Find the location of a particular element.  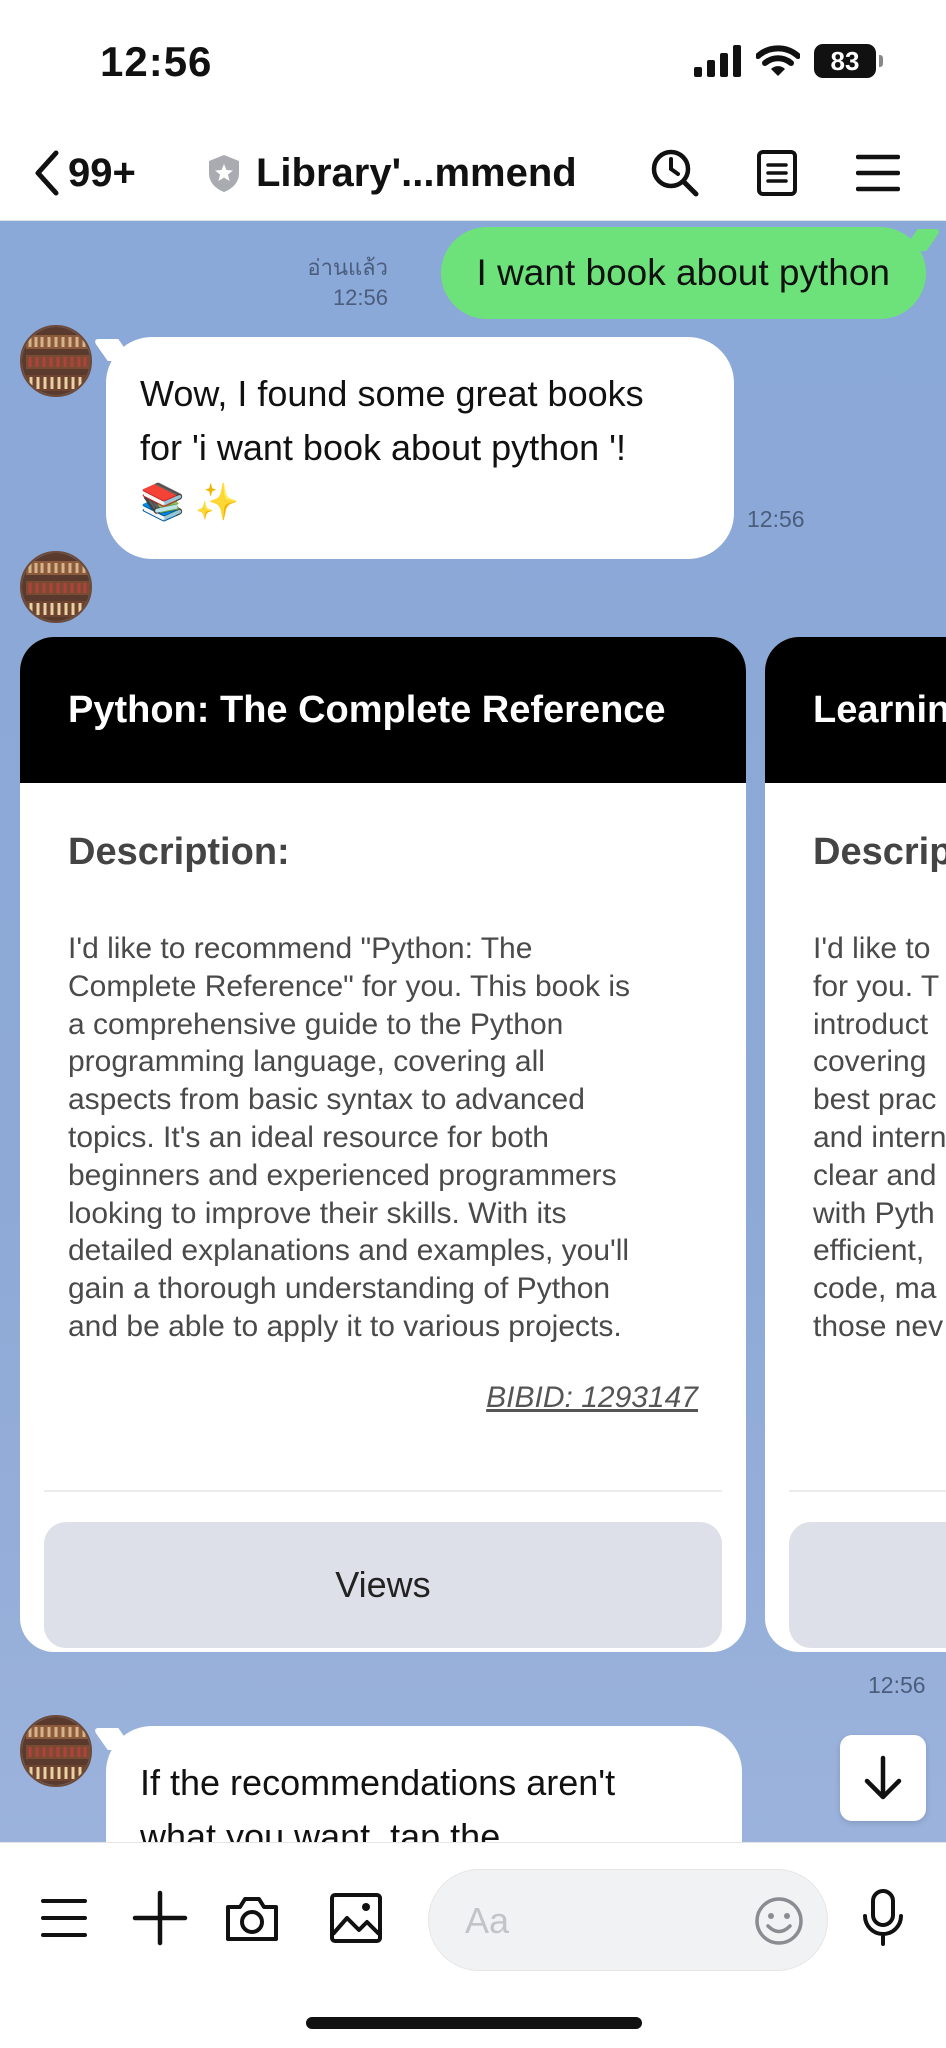

chat-header: 99+ Library'...mmend is located at coordinates (473, 173).